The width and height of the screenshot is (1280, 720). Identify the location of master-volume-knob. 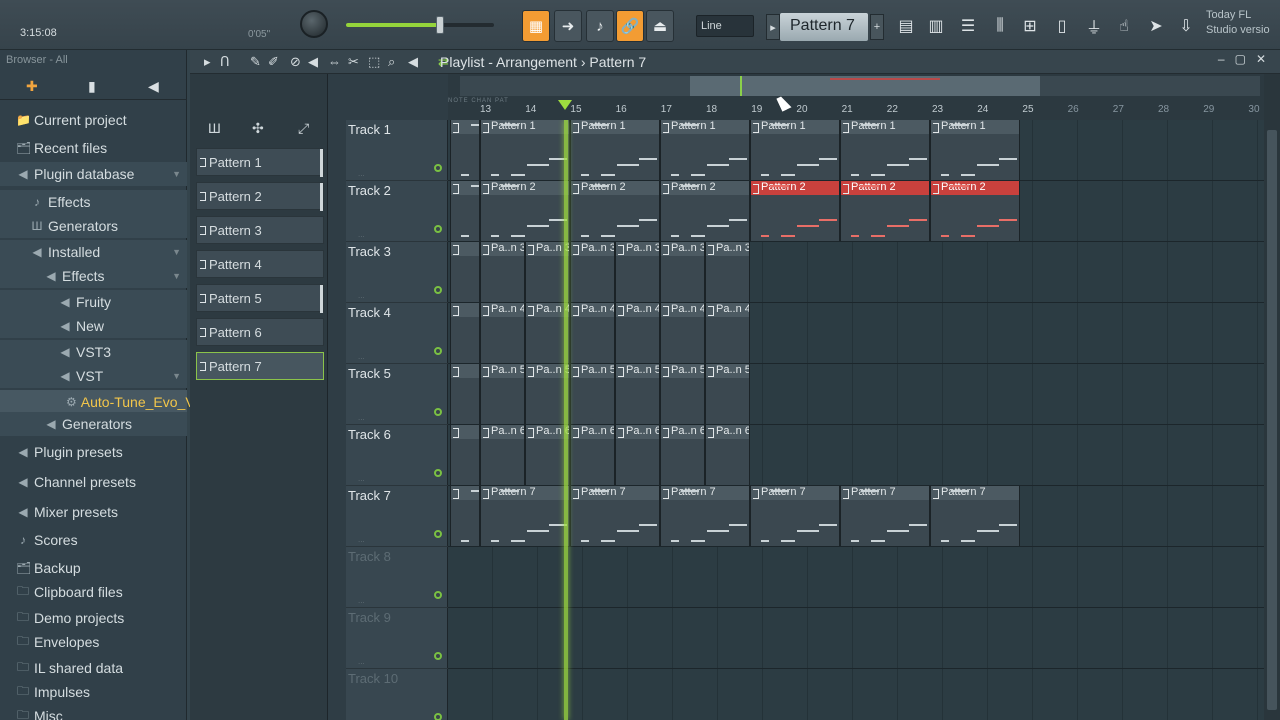
(314, 24).